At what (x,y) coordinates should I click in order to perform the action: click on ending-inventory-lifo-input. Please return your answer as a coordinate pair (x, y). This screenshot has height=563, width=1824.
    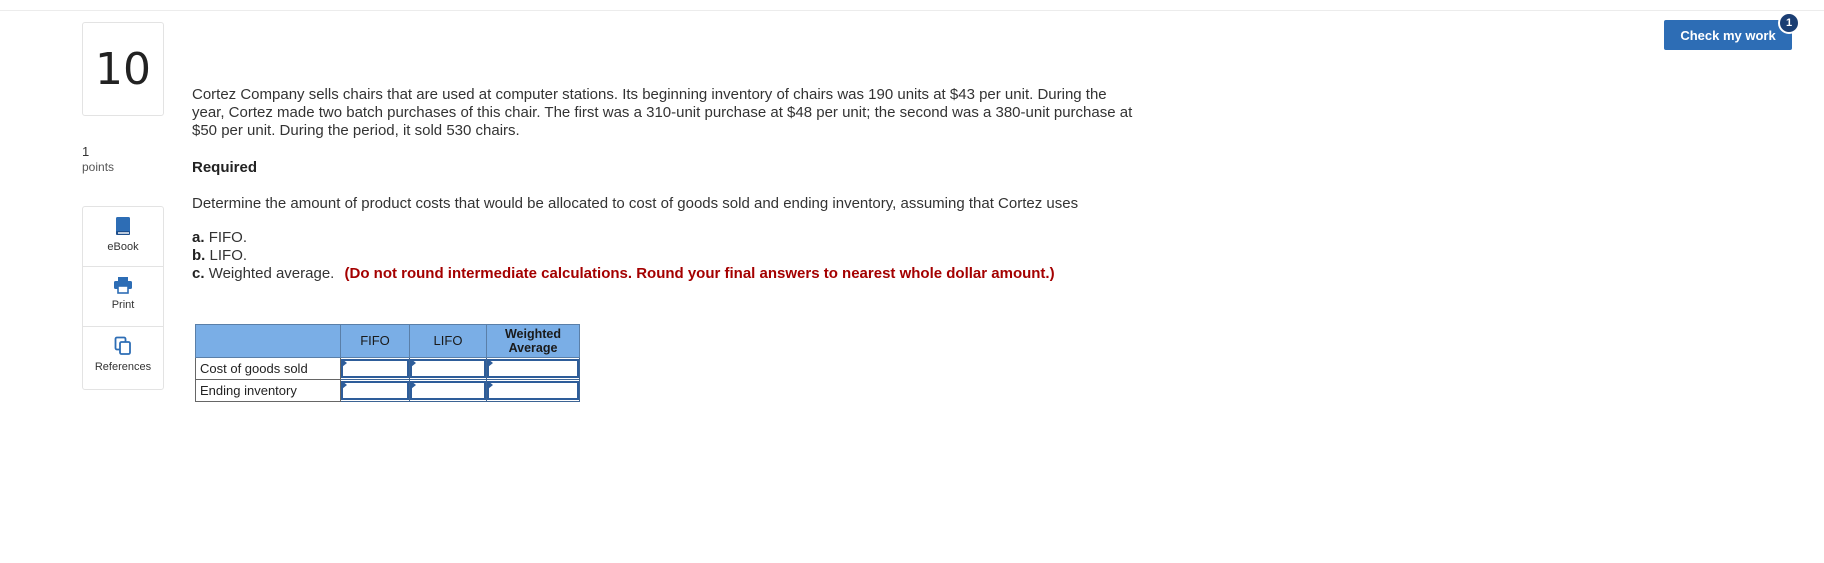
    Looking at the image, I should click on (448, 390).